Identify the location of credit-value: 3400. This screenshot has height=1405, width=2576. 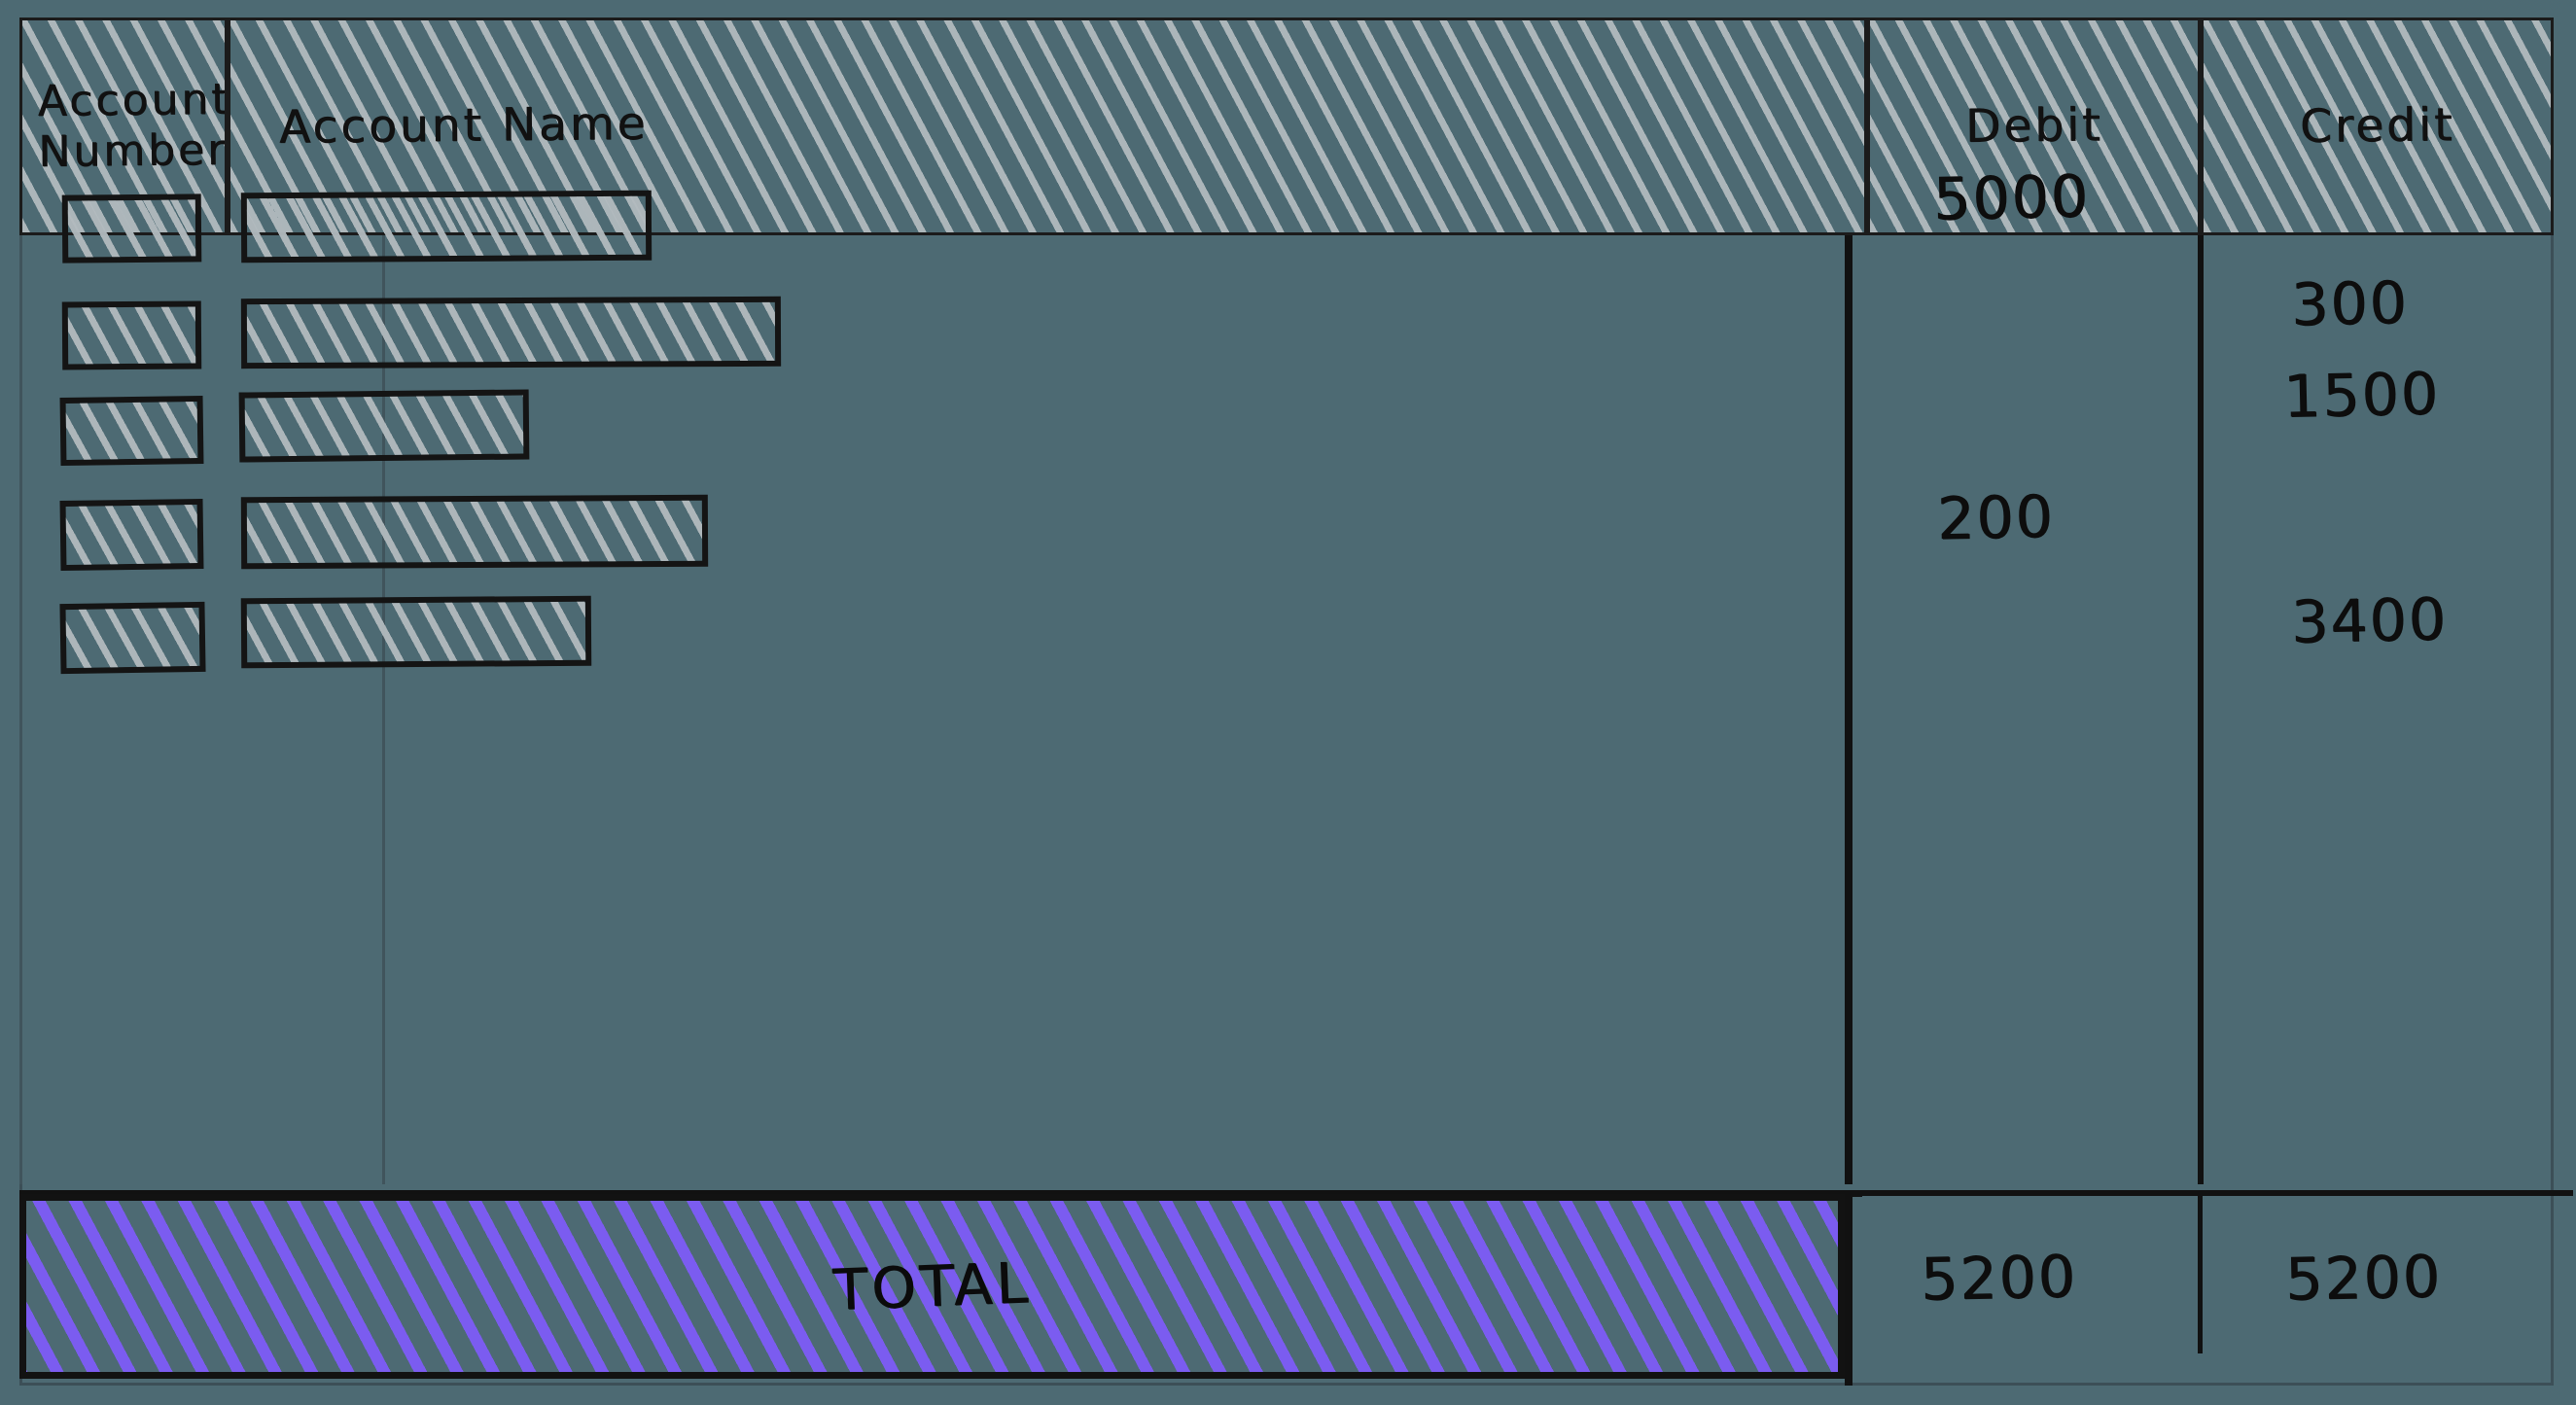
(2369, 621).